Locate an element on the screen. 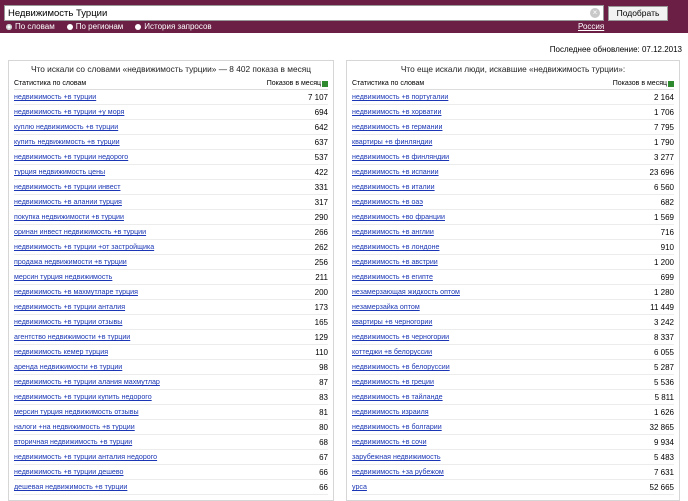 This screenshot has width=688, height=501. phrase-link: недвижимость +в тайланде is located at coordinates (397, 397).